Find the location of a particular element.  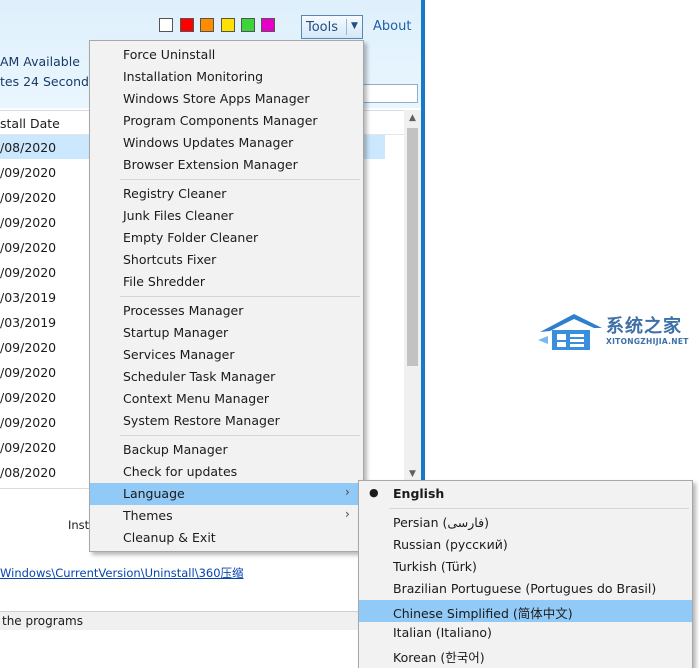

menu-item-check-for-updates: Check for updates is located at coordinates (226, 472).